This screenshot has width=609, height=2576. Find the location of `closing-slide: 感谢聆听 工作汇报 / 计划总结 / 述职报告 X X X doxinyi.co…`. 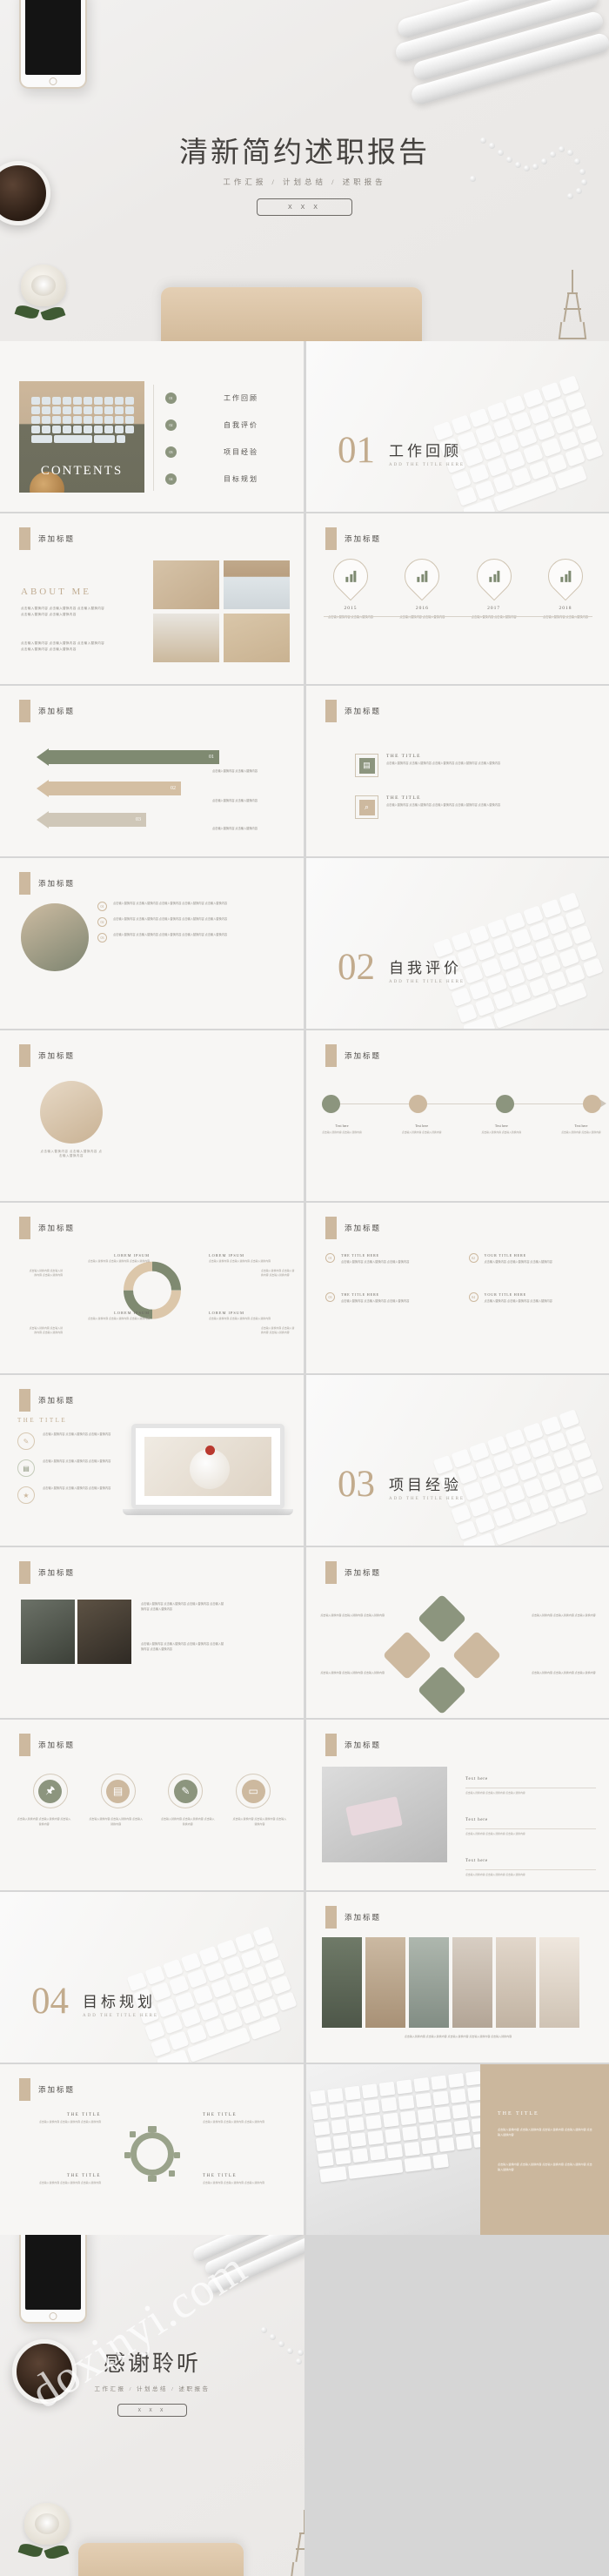

closing-slide: 感谢聆听 工作汇报 / 计划总结 / 述职报告 X X X doxinyi.co… is located at coordinates (304, 2405).